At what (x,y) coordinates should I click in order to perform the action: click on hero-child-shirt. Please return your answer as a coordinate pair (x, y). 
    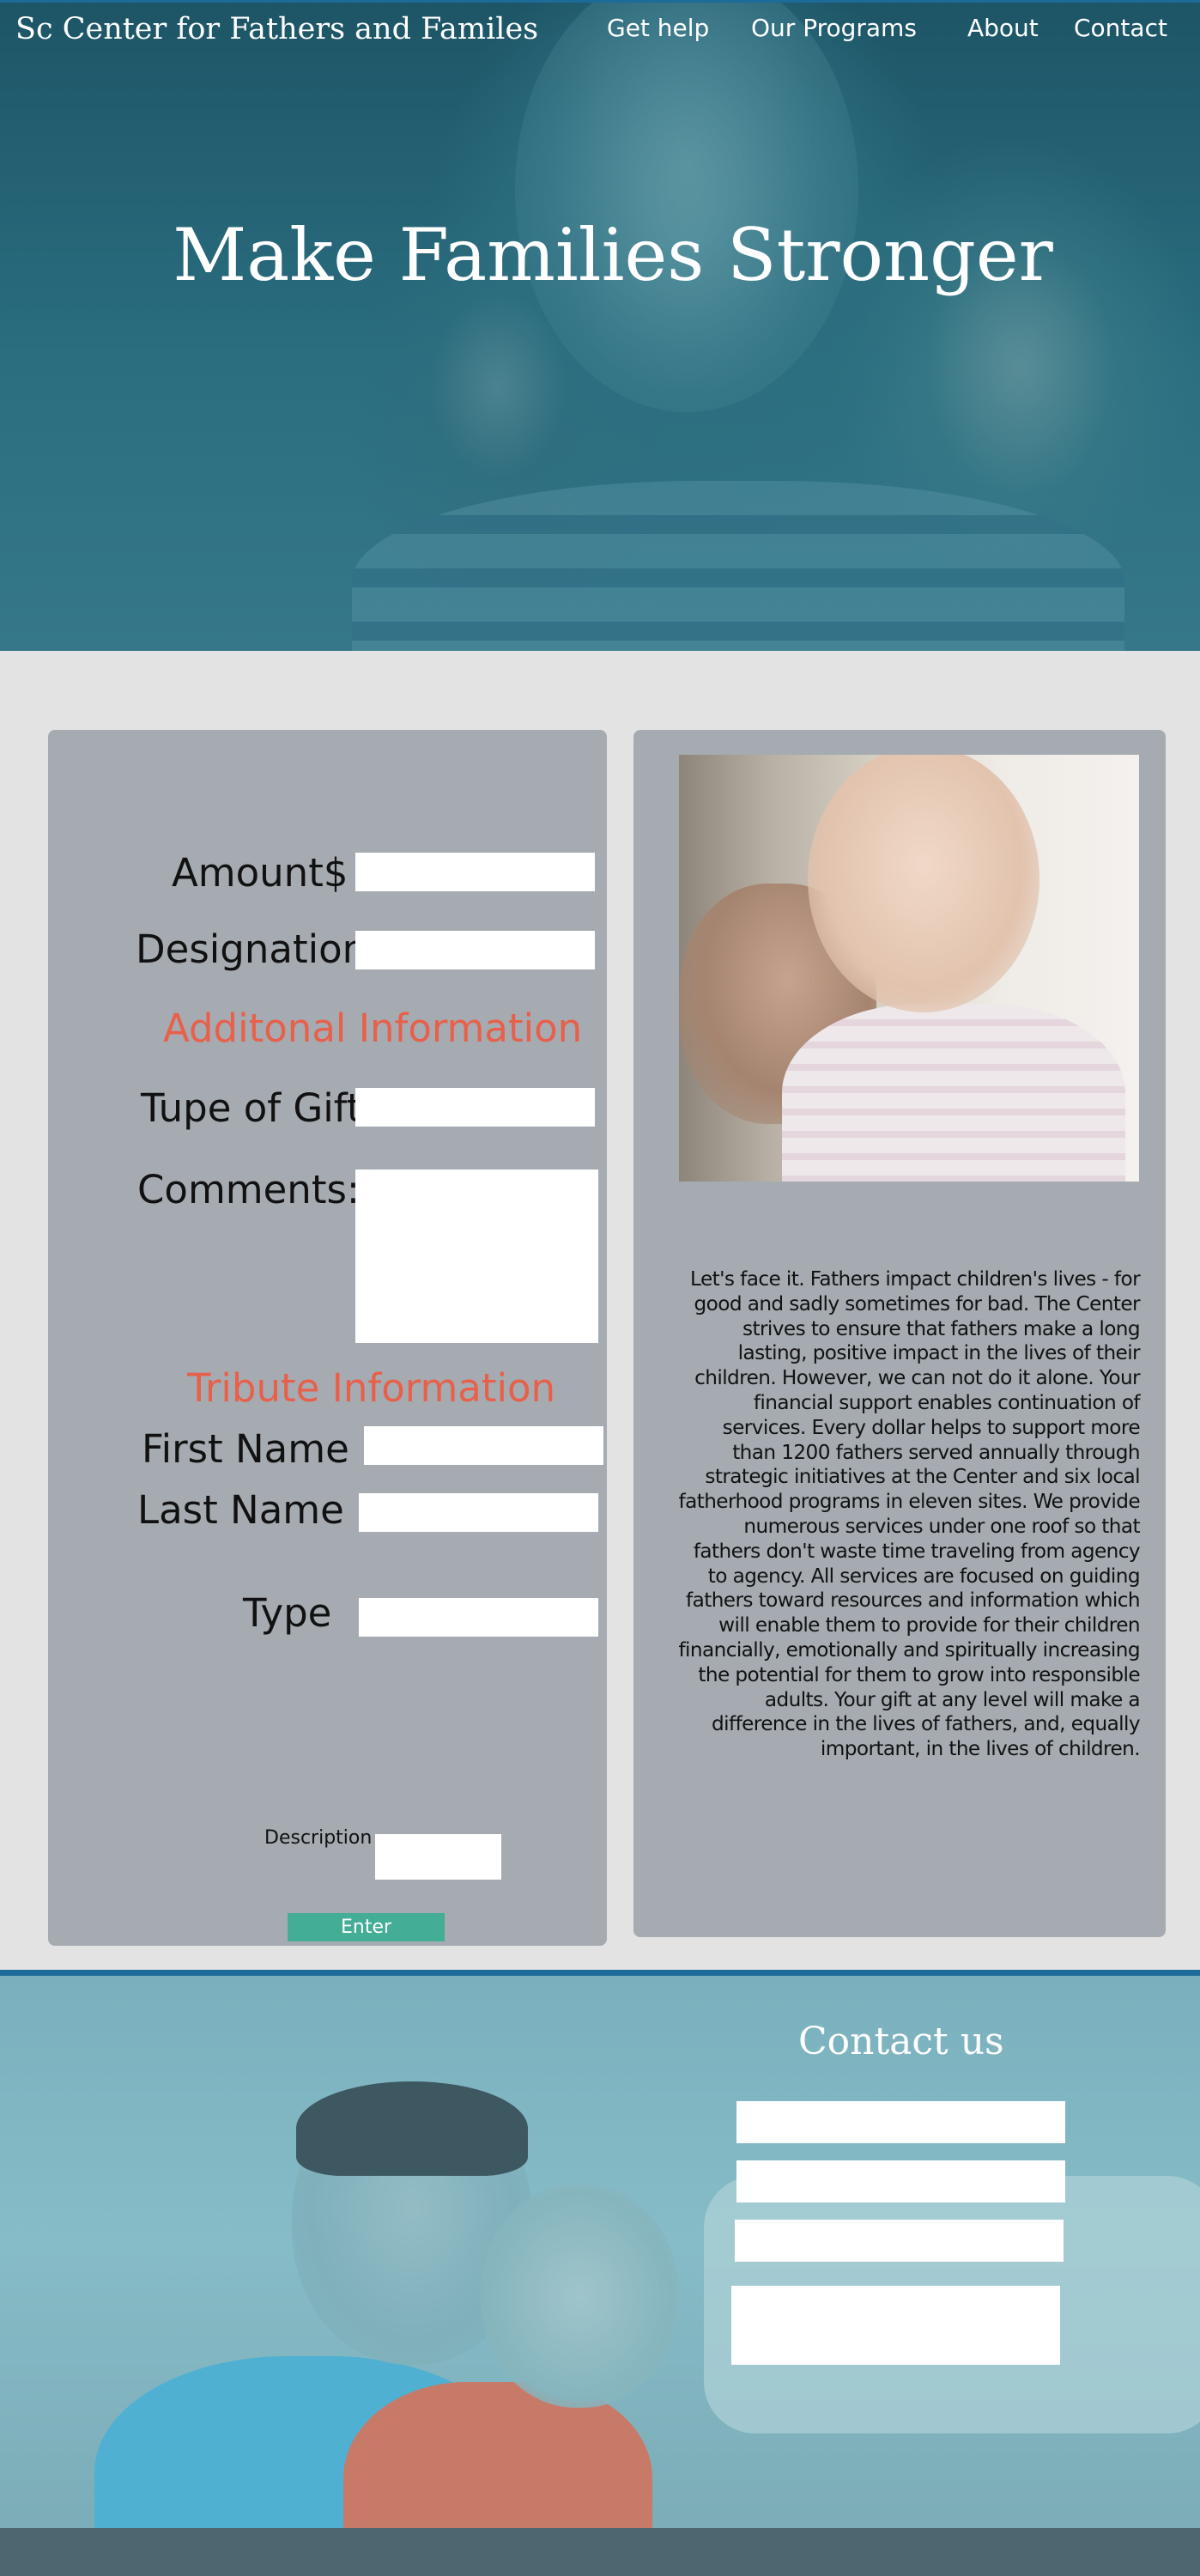
    Looking at the image, I should click on (738, 566).